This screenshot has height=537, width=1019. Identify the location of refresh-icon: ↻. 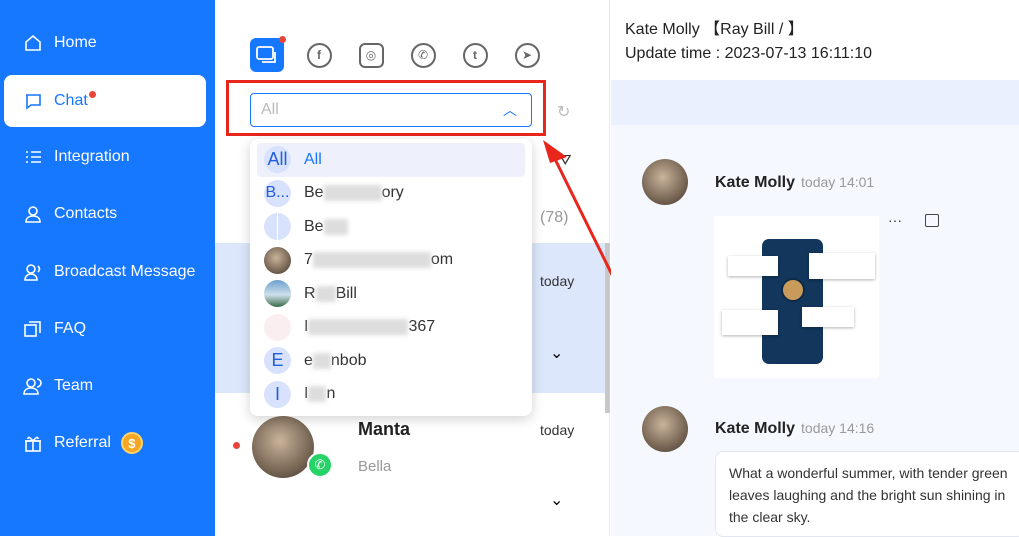
(563, 112).